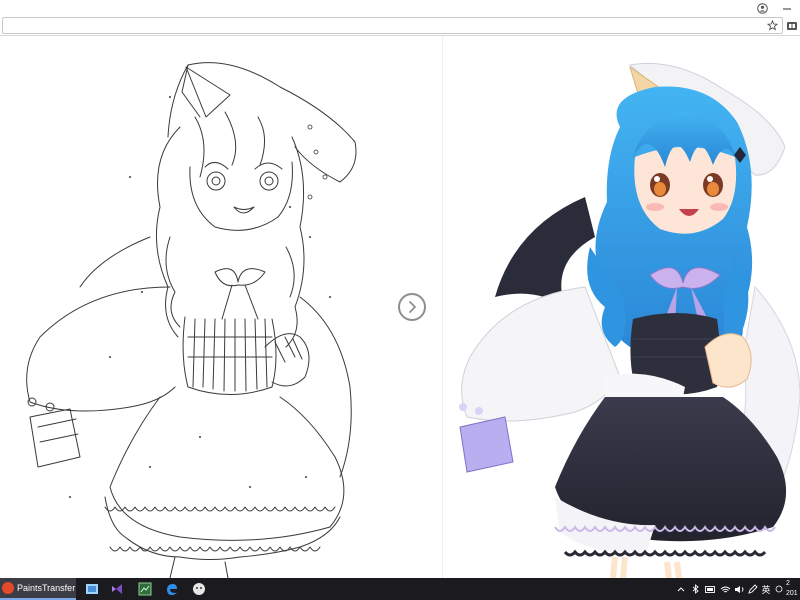 This screenshot has width=800, height=600. What do you see at coordinates (681, 589) in the screenshot?
I see `tray-overflow-chevron-icon` at bounding box center [681, 589].